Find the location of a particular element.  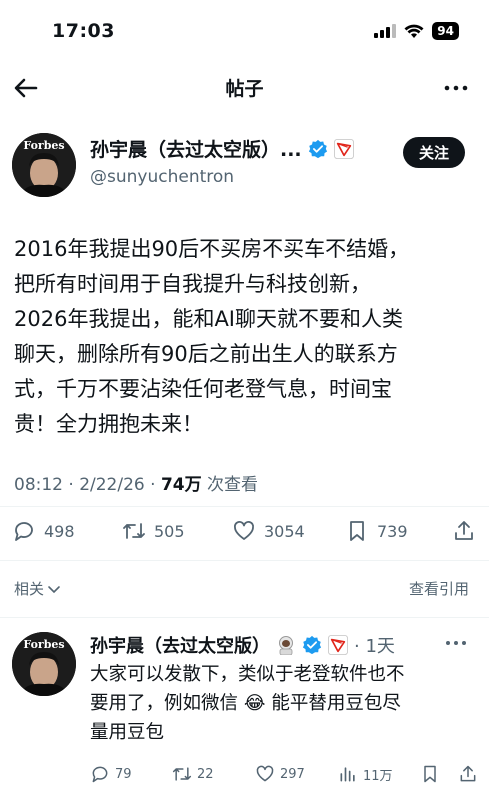

view-quotes-link: 查看引用 is located at coordinates (439, 588).